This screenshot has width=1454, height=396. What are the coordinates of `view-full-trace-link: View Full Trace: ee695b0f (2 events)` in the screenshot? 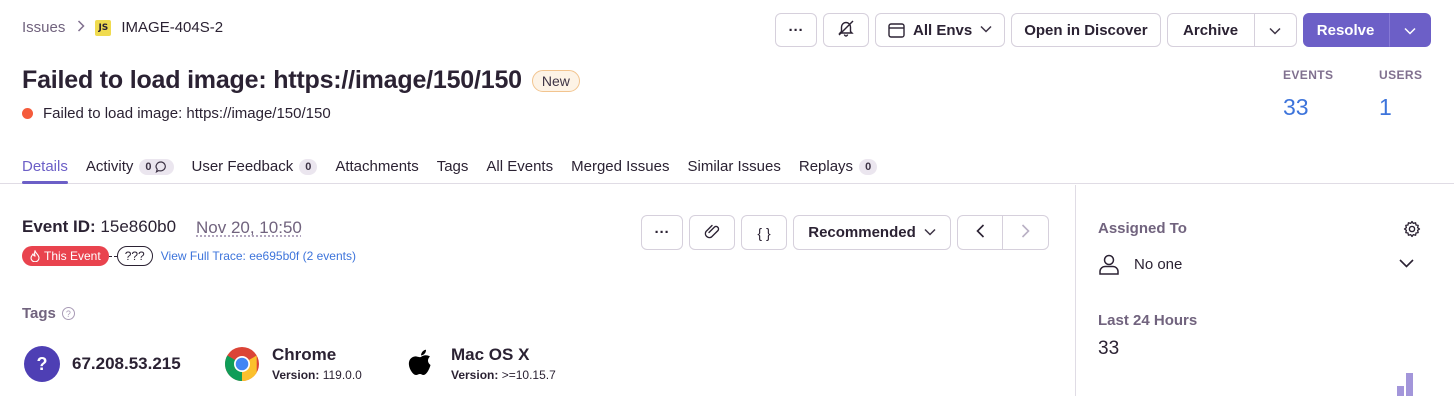 It's located at (258, 256).